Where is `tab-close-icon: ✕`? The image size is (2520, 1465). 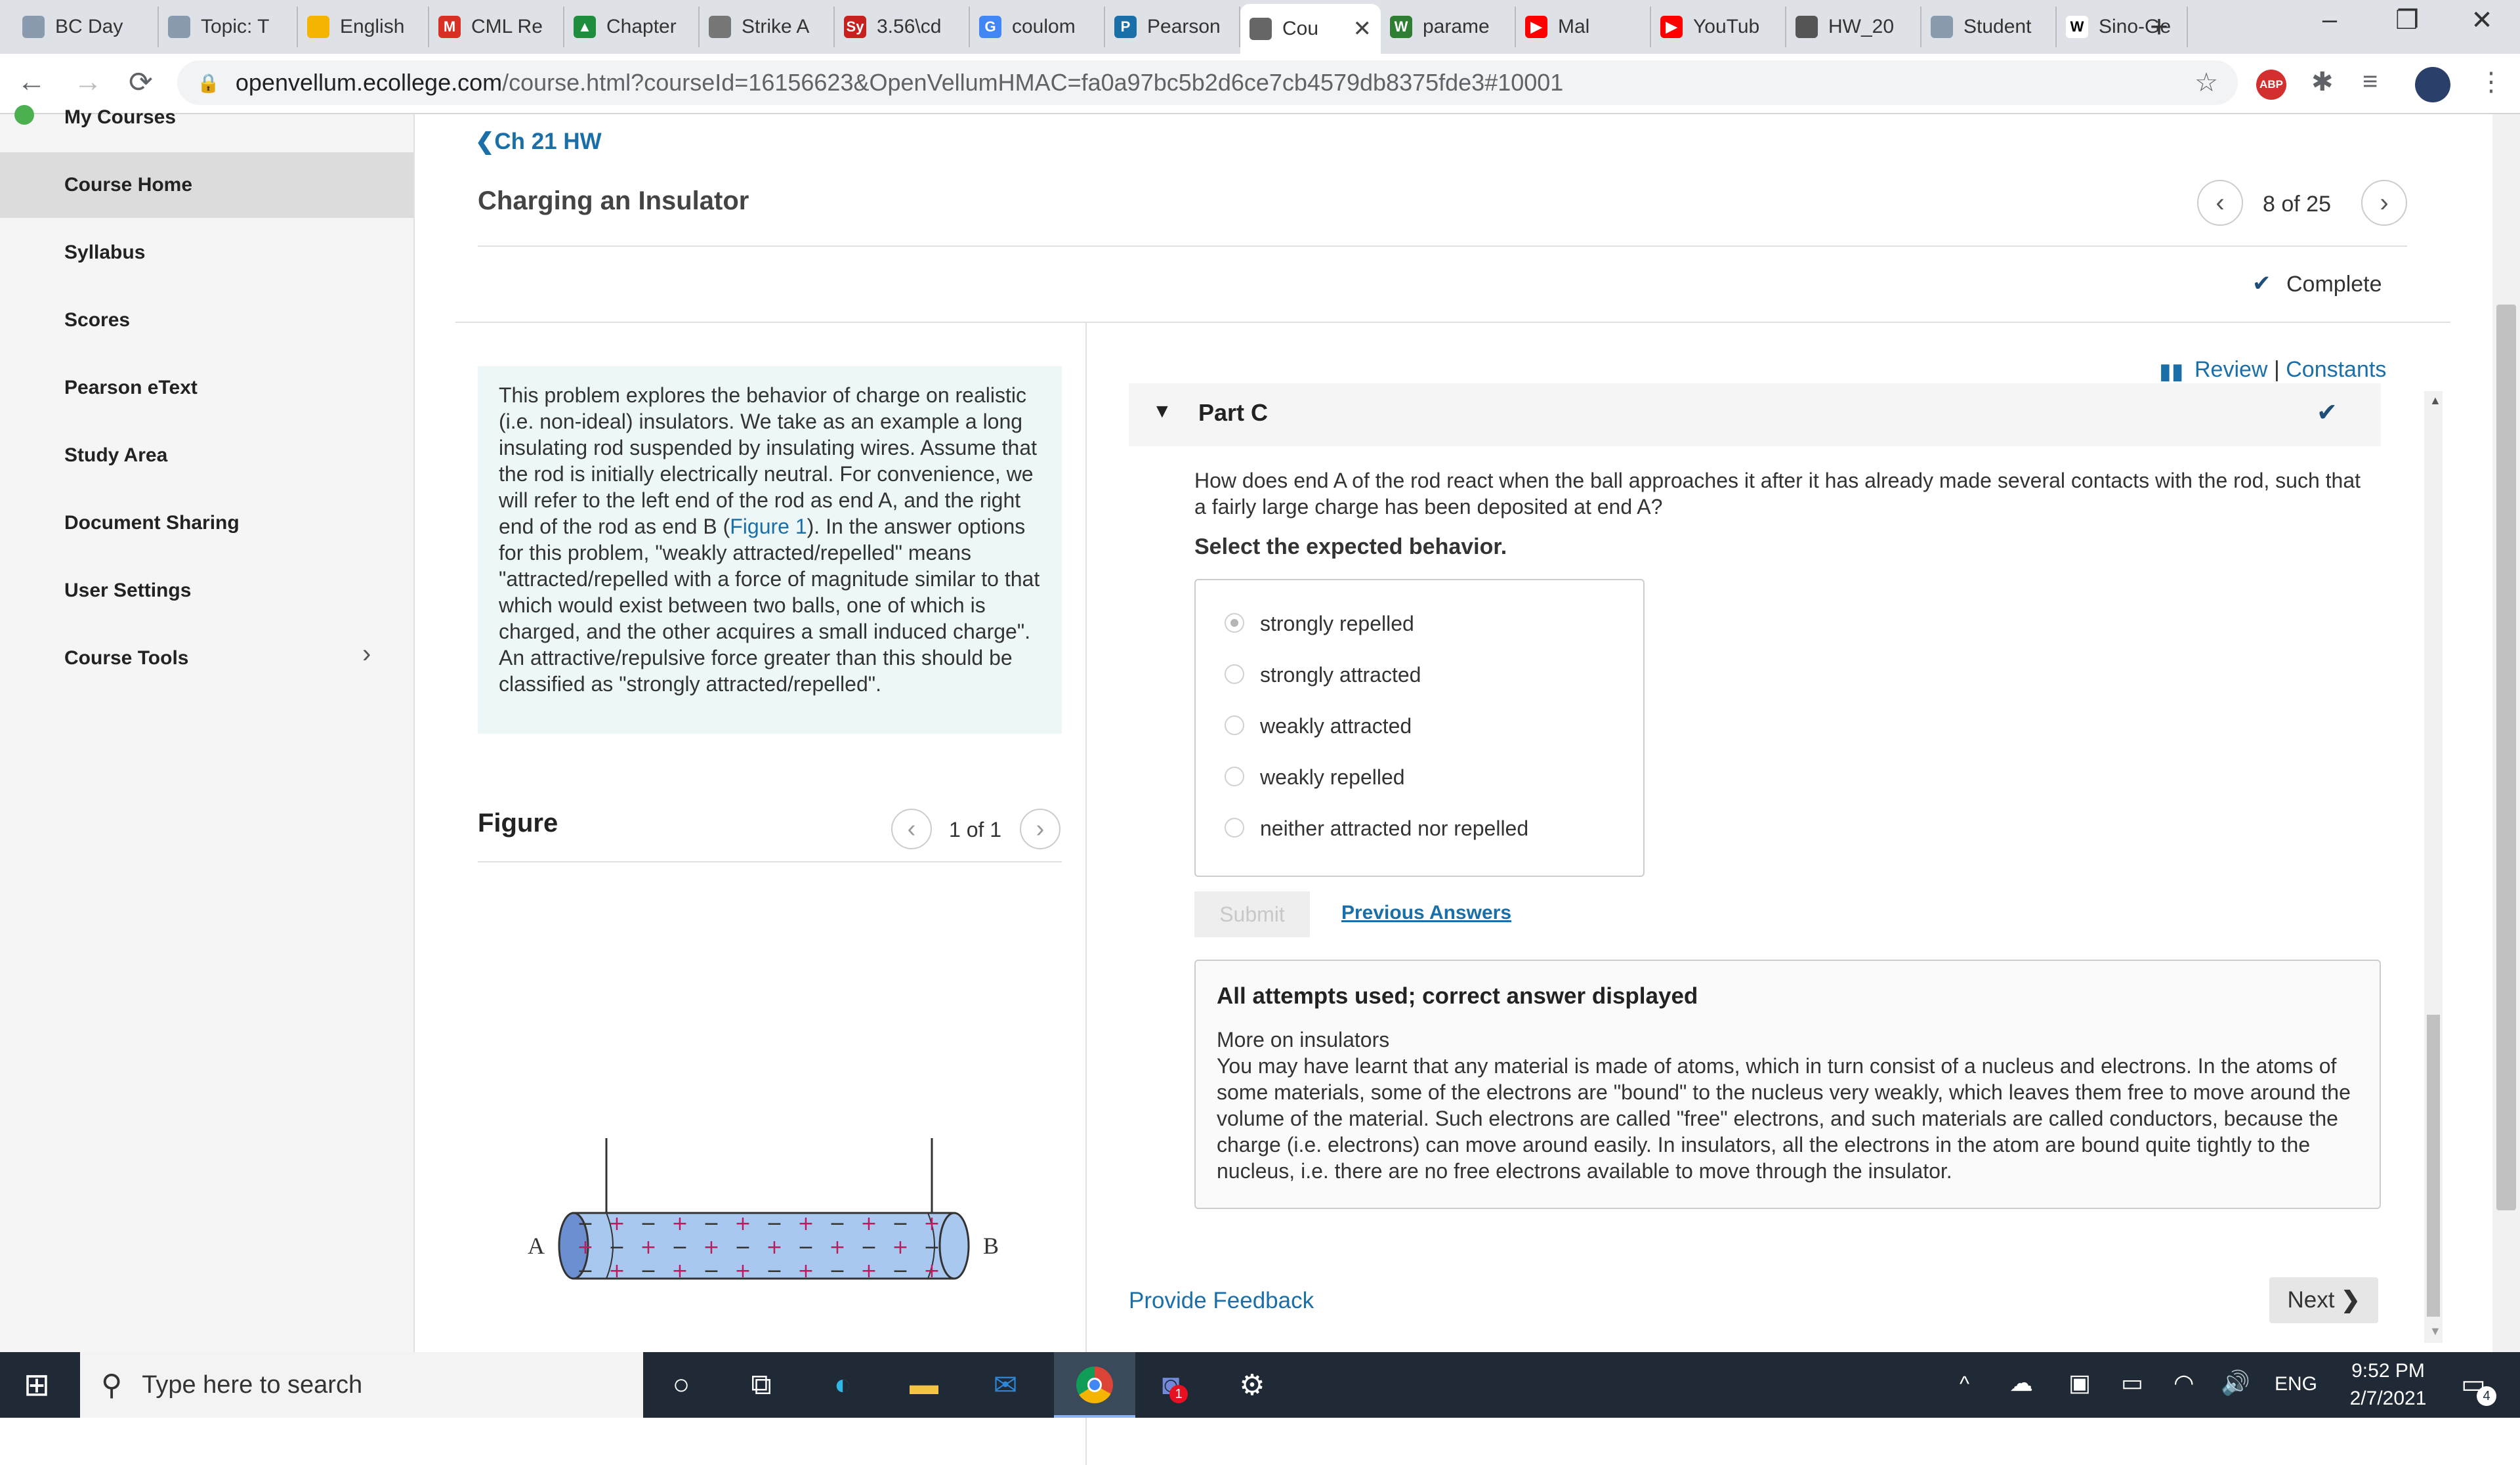 tab-close-icon: ✕ is located at coordinates (1362, 29).